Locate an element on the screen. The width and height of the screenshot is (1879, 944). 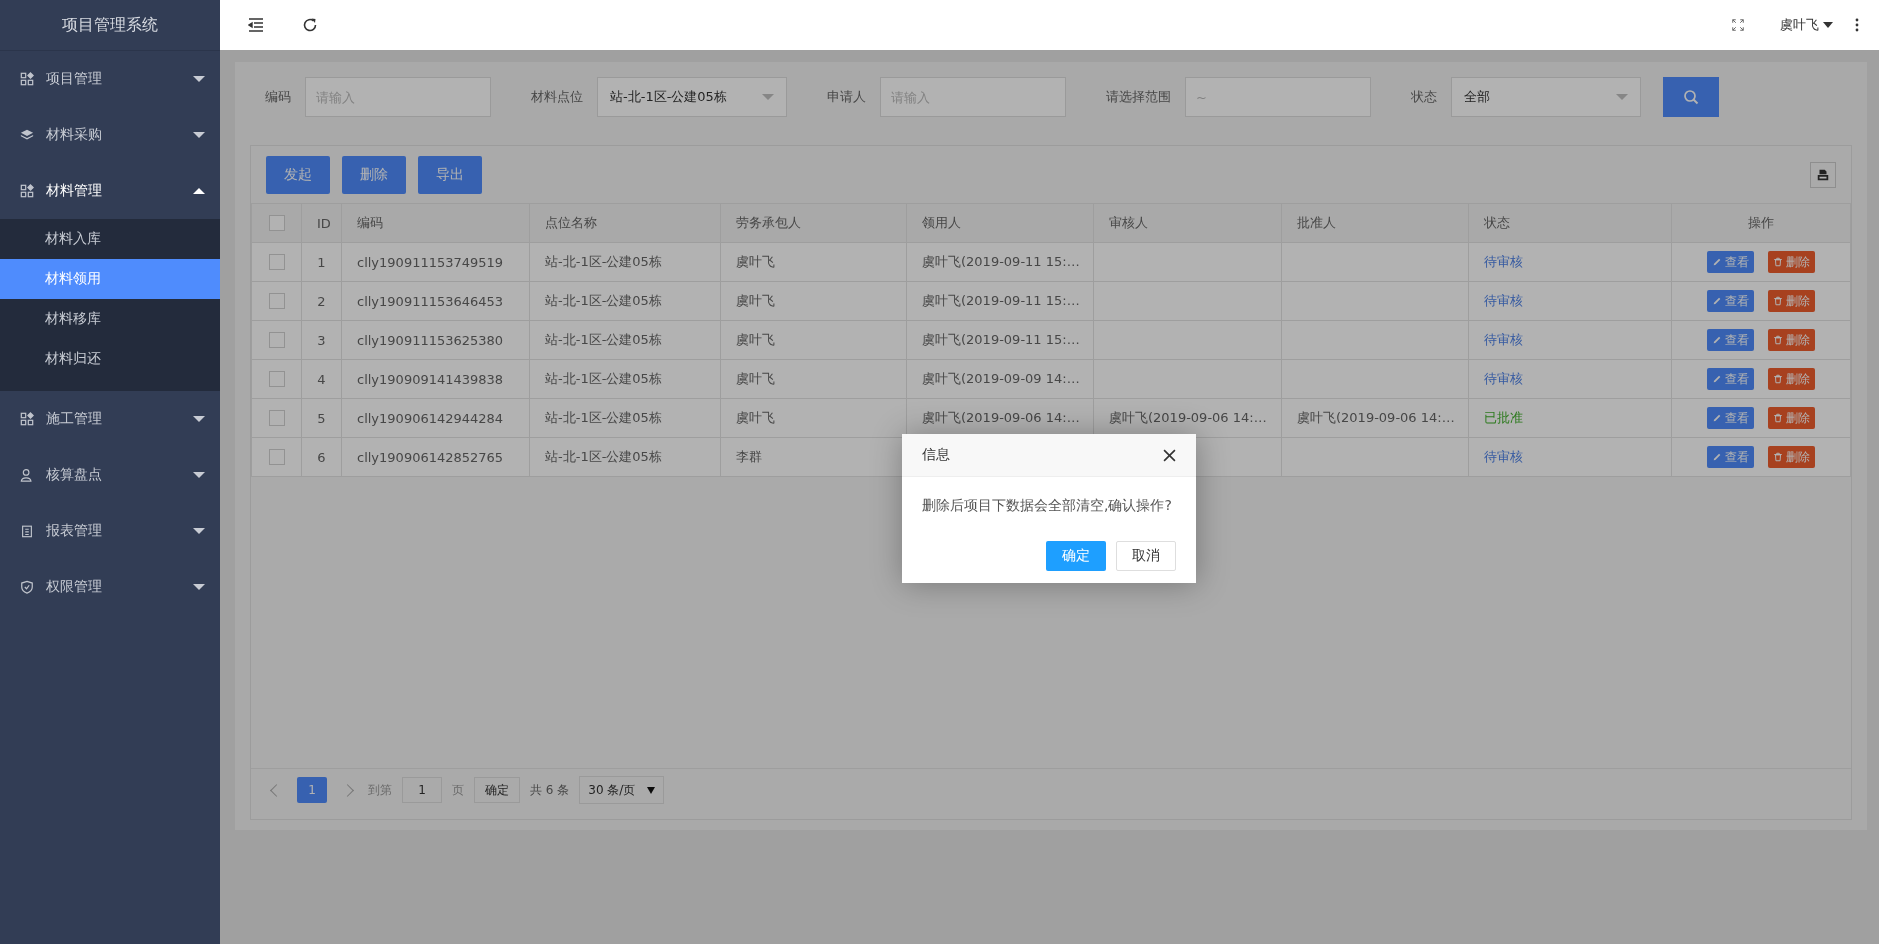
menu-item: 材料采购 is located at coordinates (110, 135).